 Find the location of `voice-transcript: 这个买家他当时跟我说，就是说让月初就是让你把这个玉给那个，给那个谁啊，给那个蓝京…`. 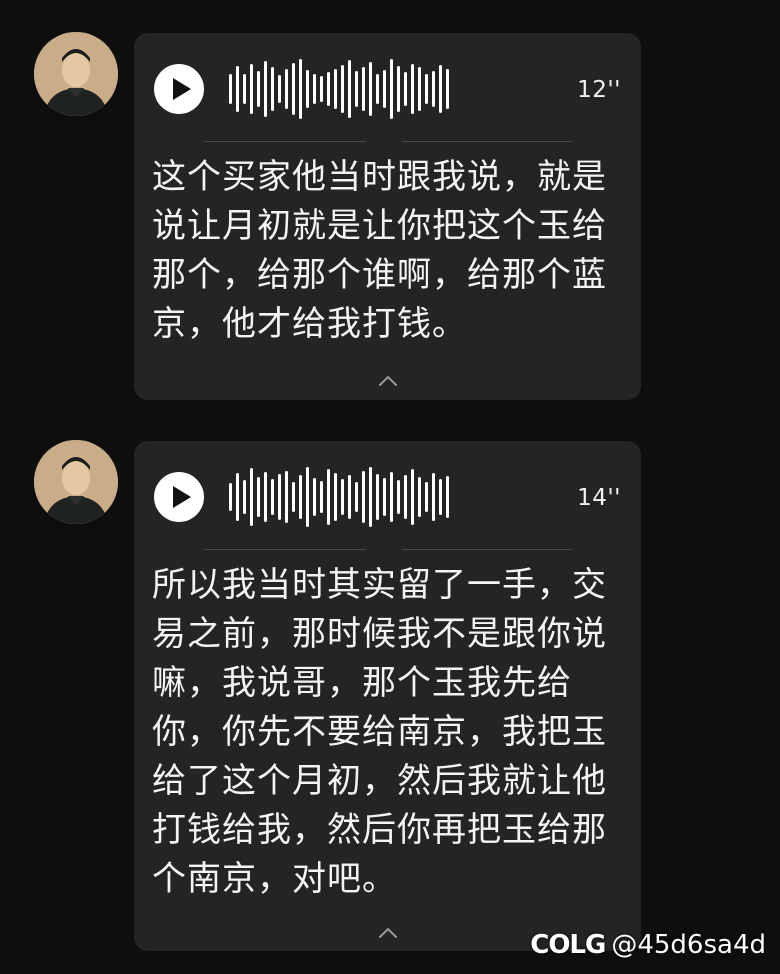

voice-transcript: 这个买家他当时跟我说，就是说让月初就是让你把这个玉给那个，给那个谁啊，给那个蓝京… is located at coordinates (379, 250).